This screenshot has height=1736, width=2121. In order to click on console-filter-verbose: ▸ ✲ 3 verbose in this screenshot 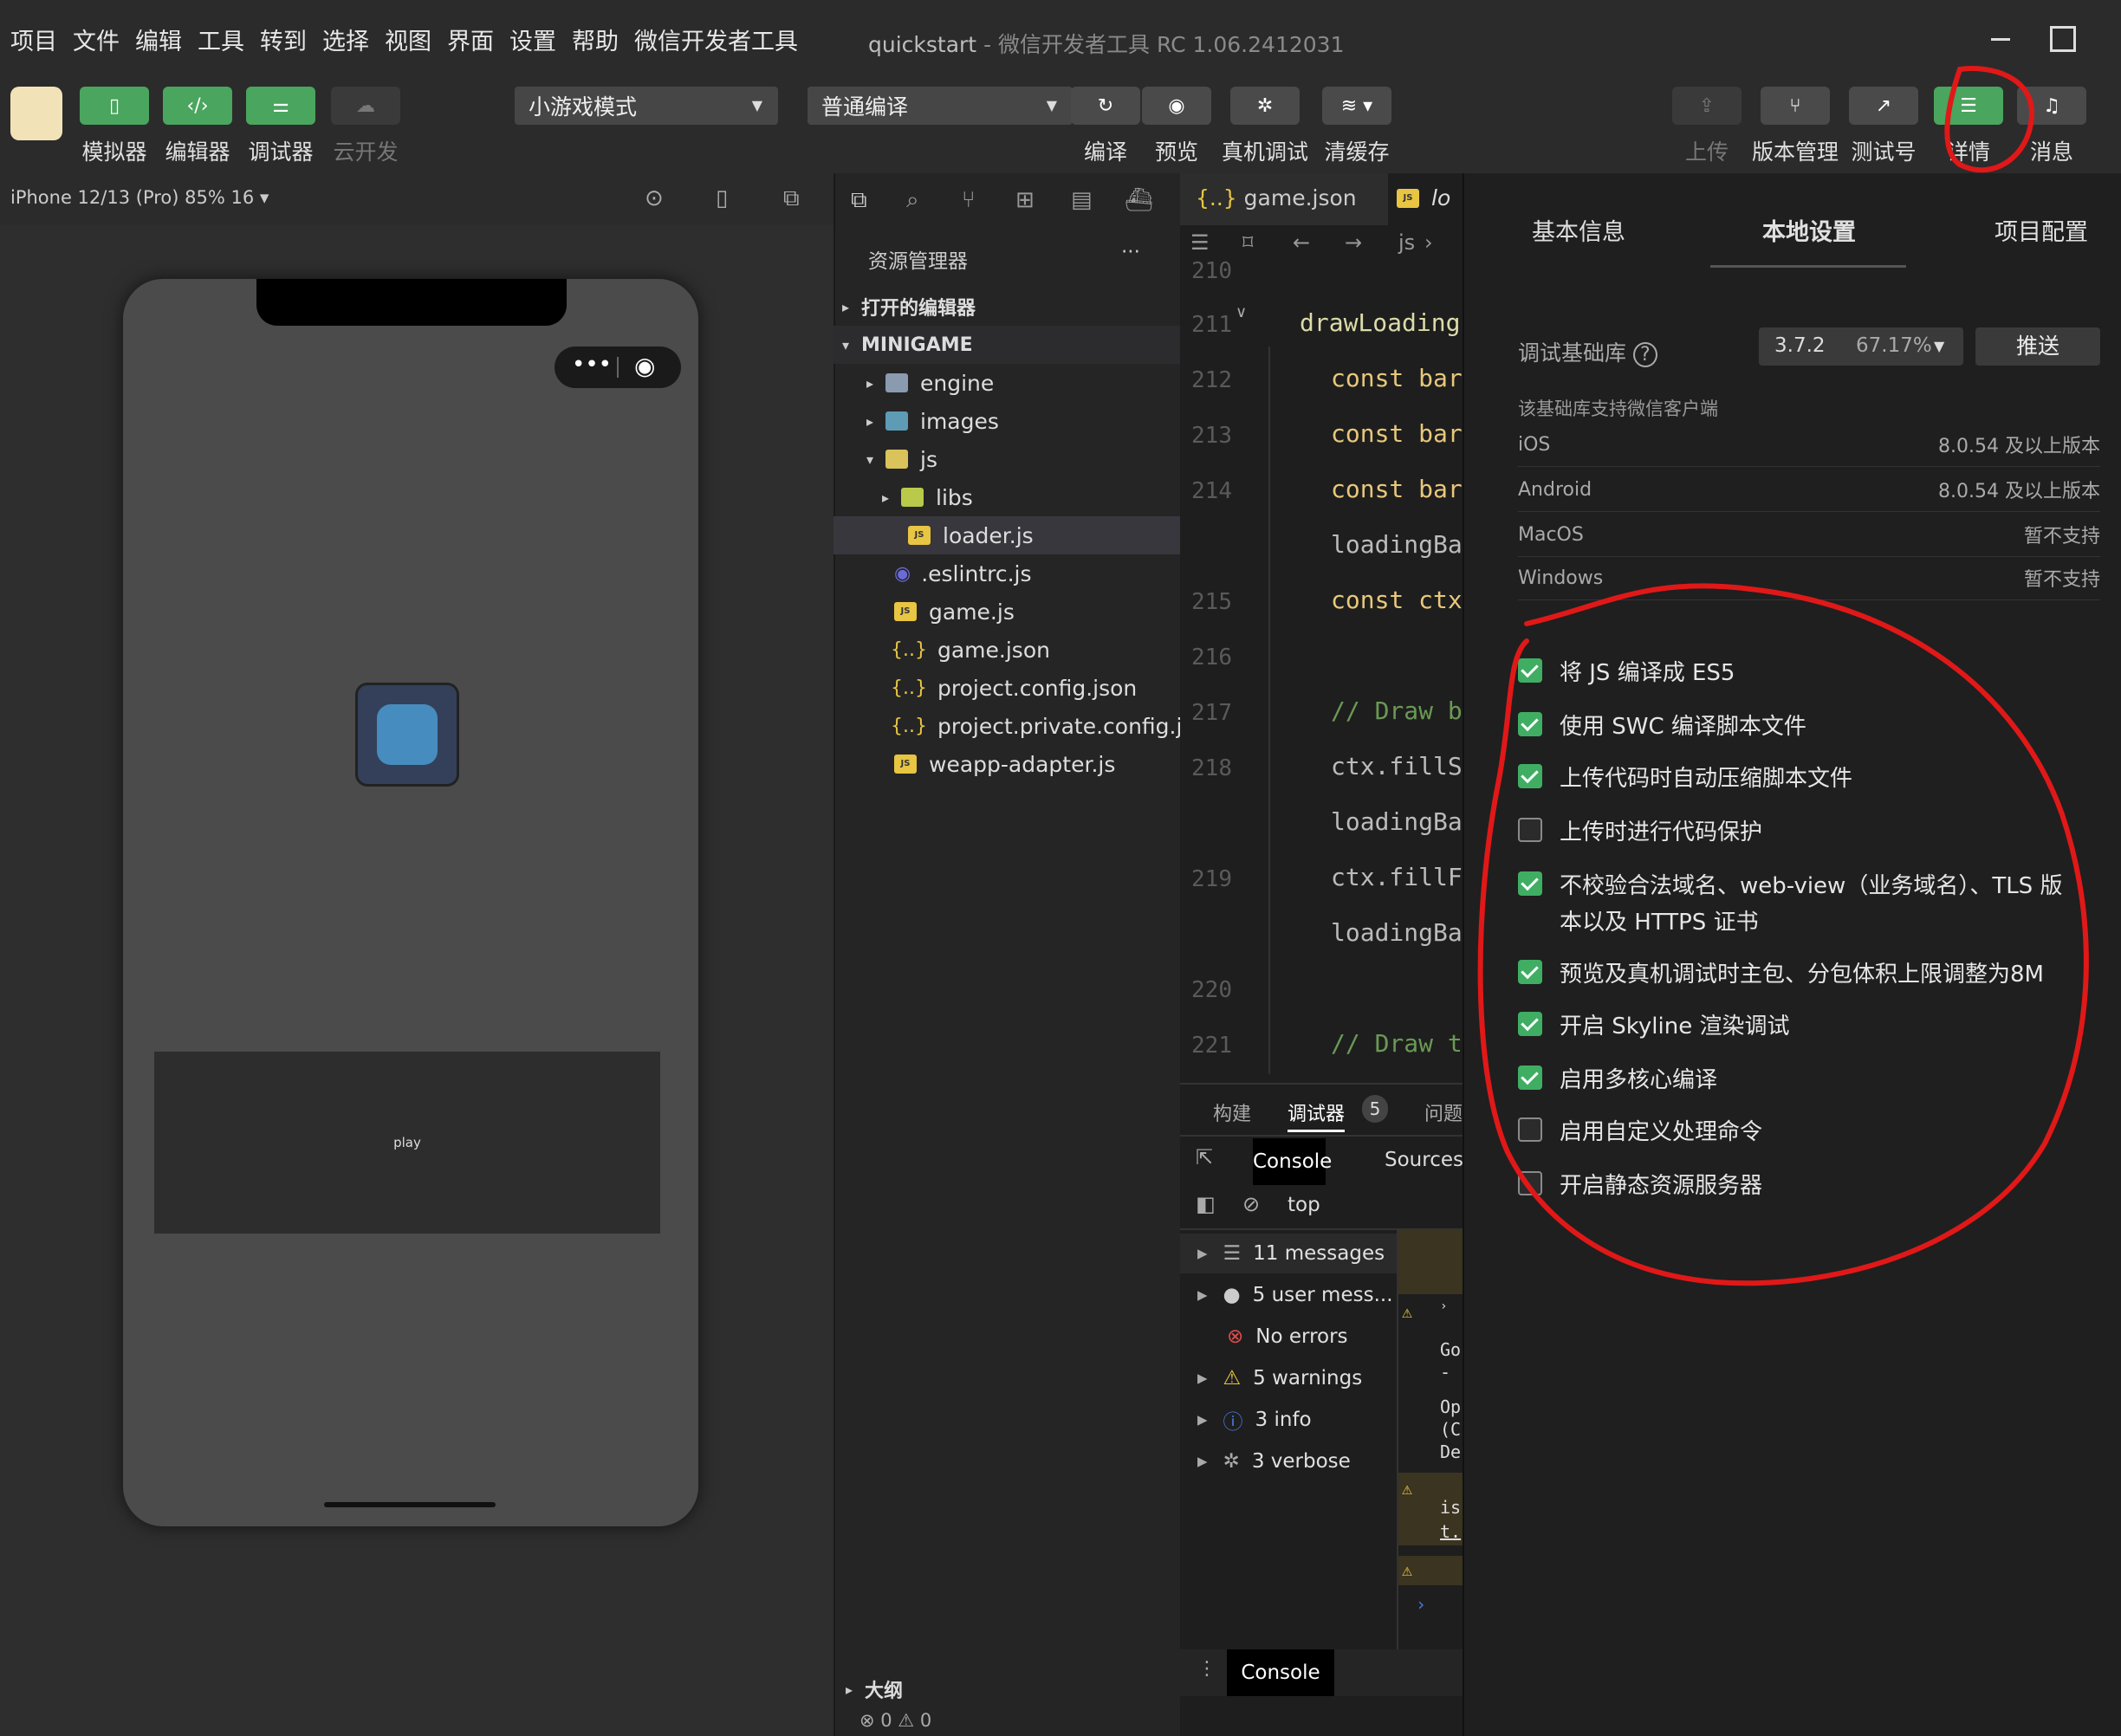, I will do `click(1289, 1461)`.